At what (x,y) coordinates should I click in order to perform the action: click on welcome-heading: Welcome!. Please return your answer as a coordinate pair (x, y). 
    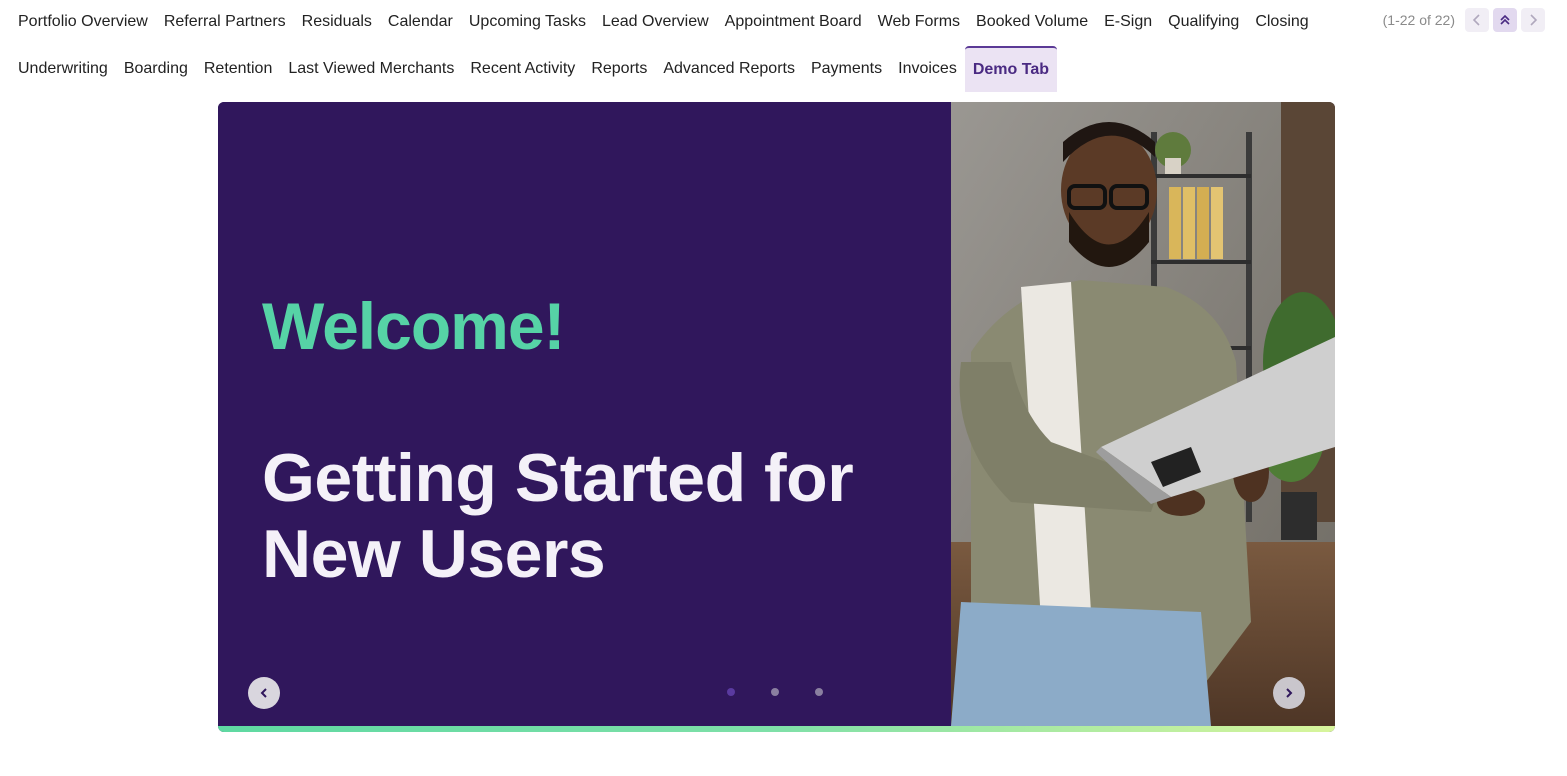
    Looking at the image, I should click on (414, 326).